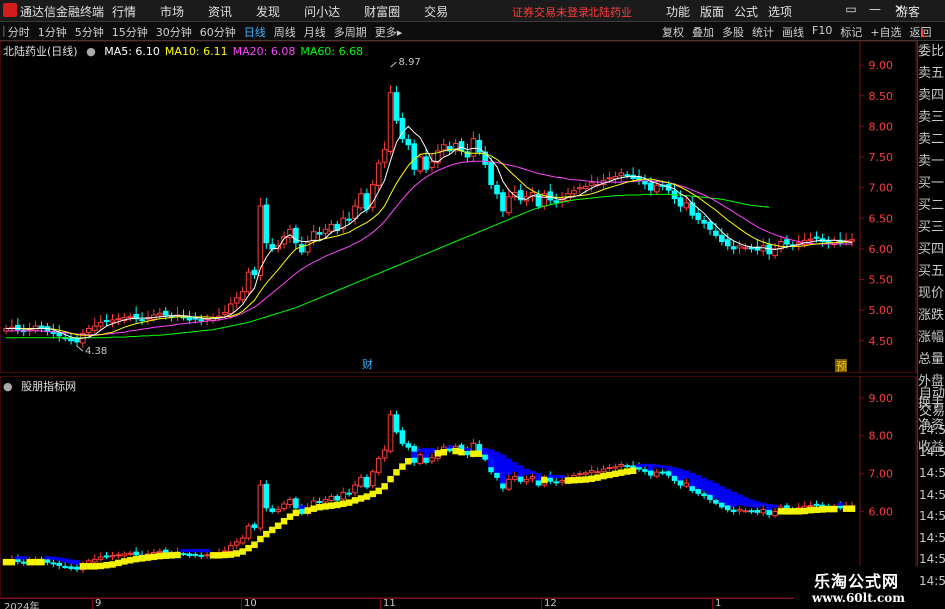 The height and width of the screenshot is (609, 945). What do you see at coordinates (793, 32) in the screenshot?
I see `tool-button: 画线` at bounding box center [793, 32].